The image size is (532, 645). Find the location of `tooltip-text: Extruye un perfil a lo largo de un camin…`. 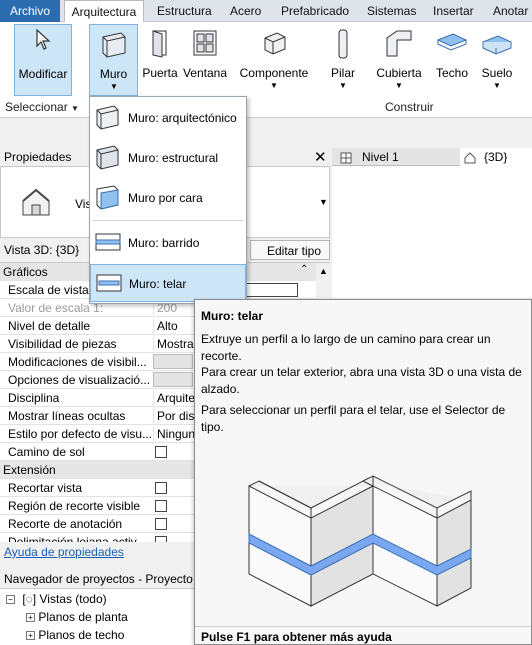

tooltip-text: Extruye un perfil a lo largo de un camin… is located at coordinates (346, 347).